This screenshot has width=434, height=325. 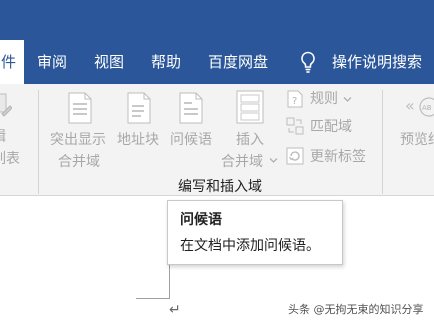 What do you see at coordinates (220, 187) in the screenshot?
I see `ribbon-group-label: 编写和插入域` at bounding box center [220, 187].